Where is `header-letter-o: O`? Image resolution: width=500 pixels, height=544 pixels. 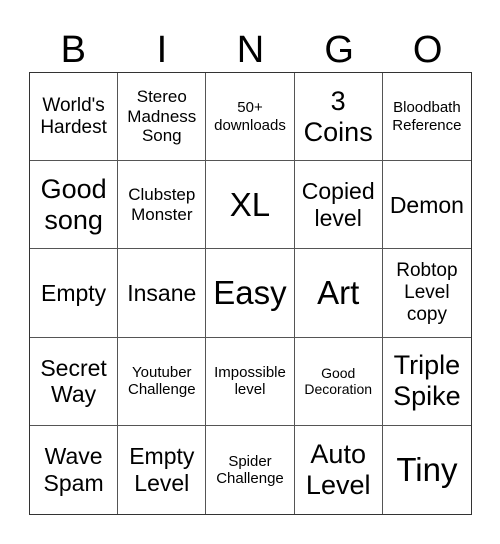 header-letter-o: O is located at coordinates (427, 50).